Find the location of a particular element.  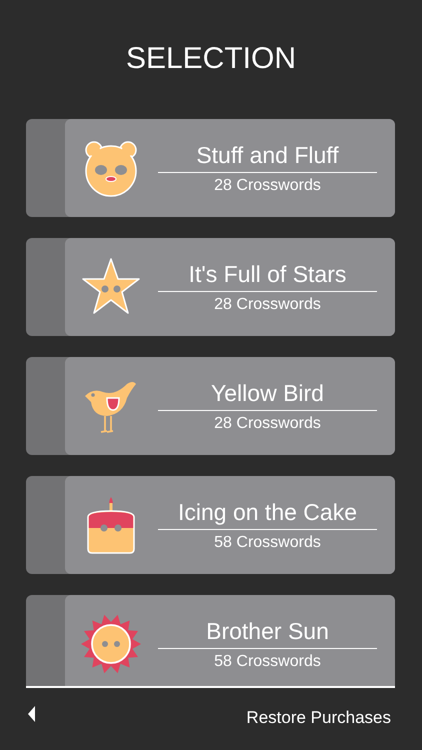

sun-icon is located at coordinates (111, 644).